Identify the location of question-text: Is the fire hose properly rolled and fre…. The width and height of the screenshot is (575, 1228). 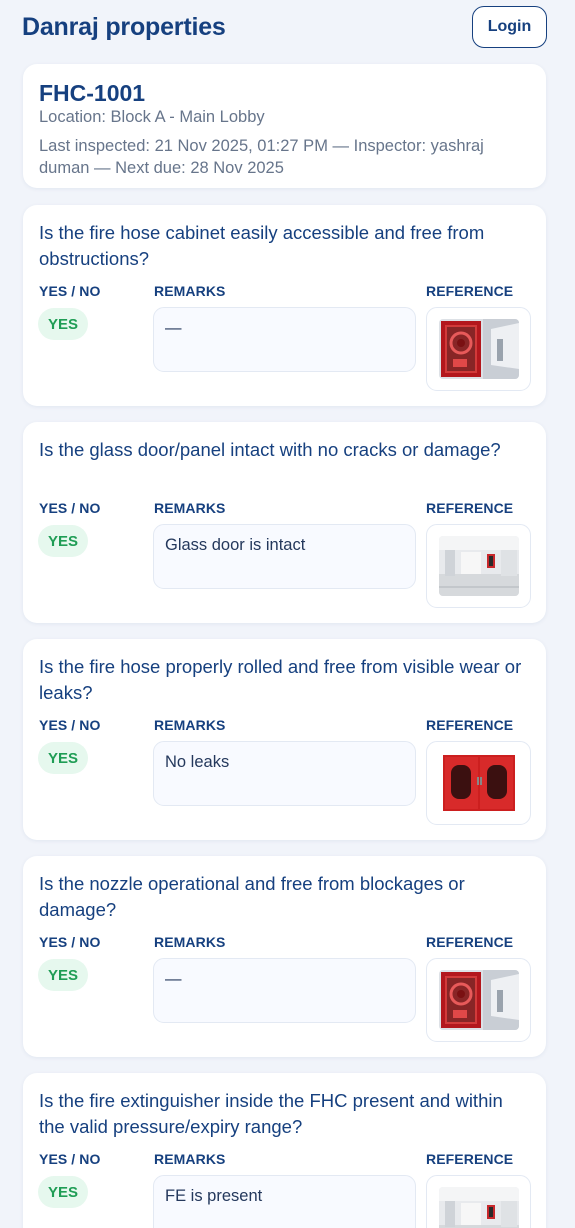
(280, 679).